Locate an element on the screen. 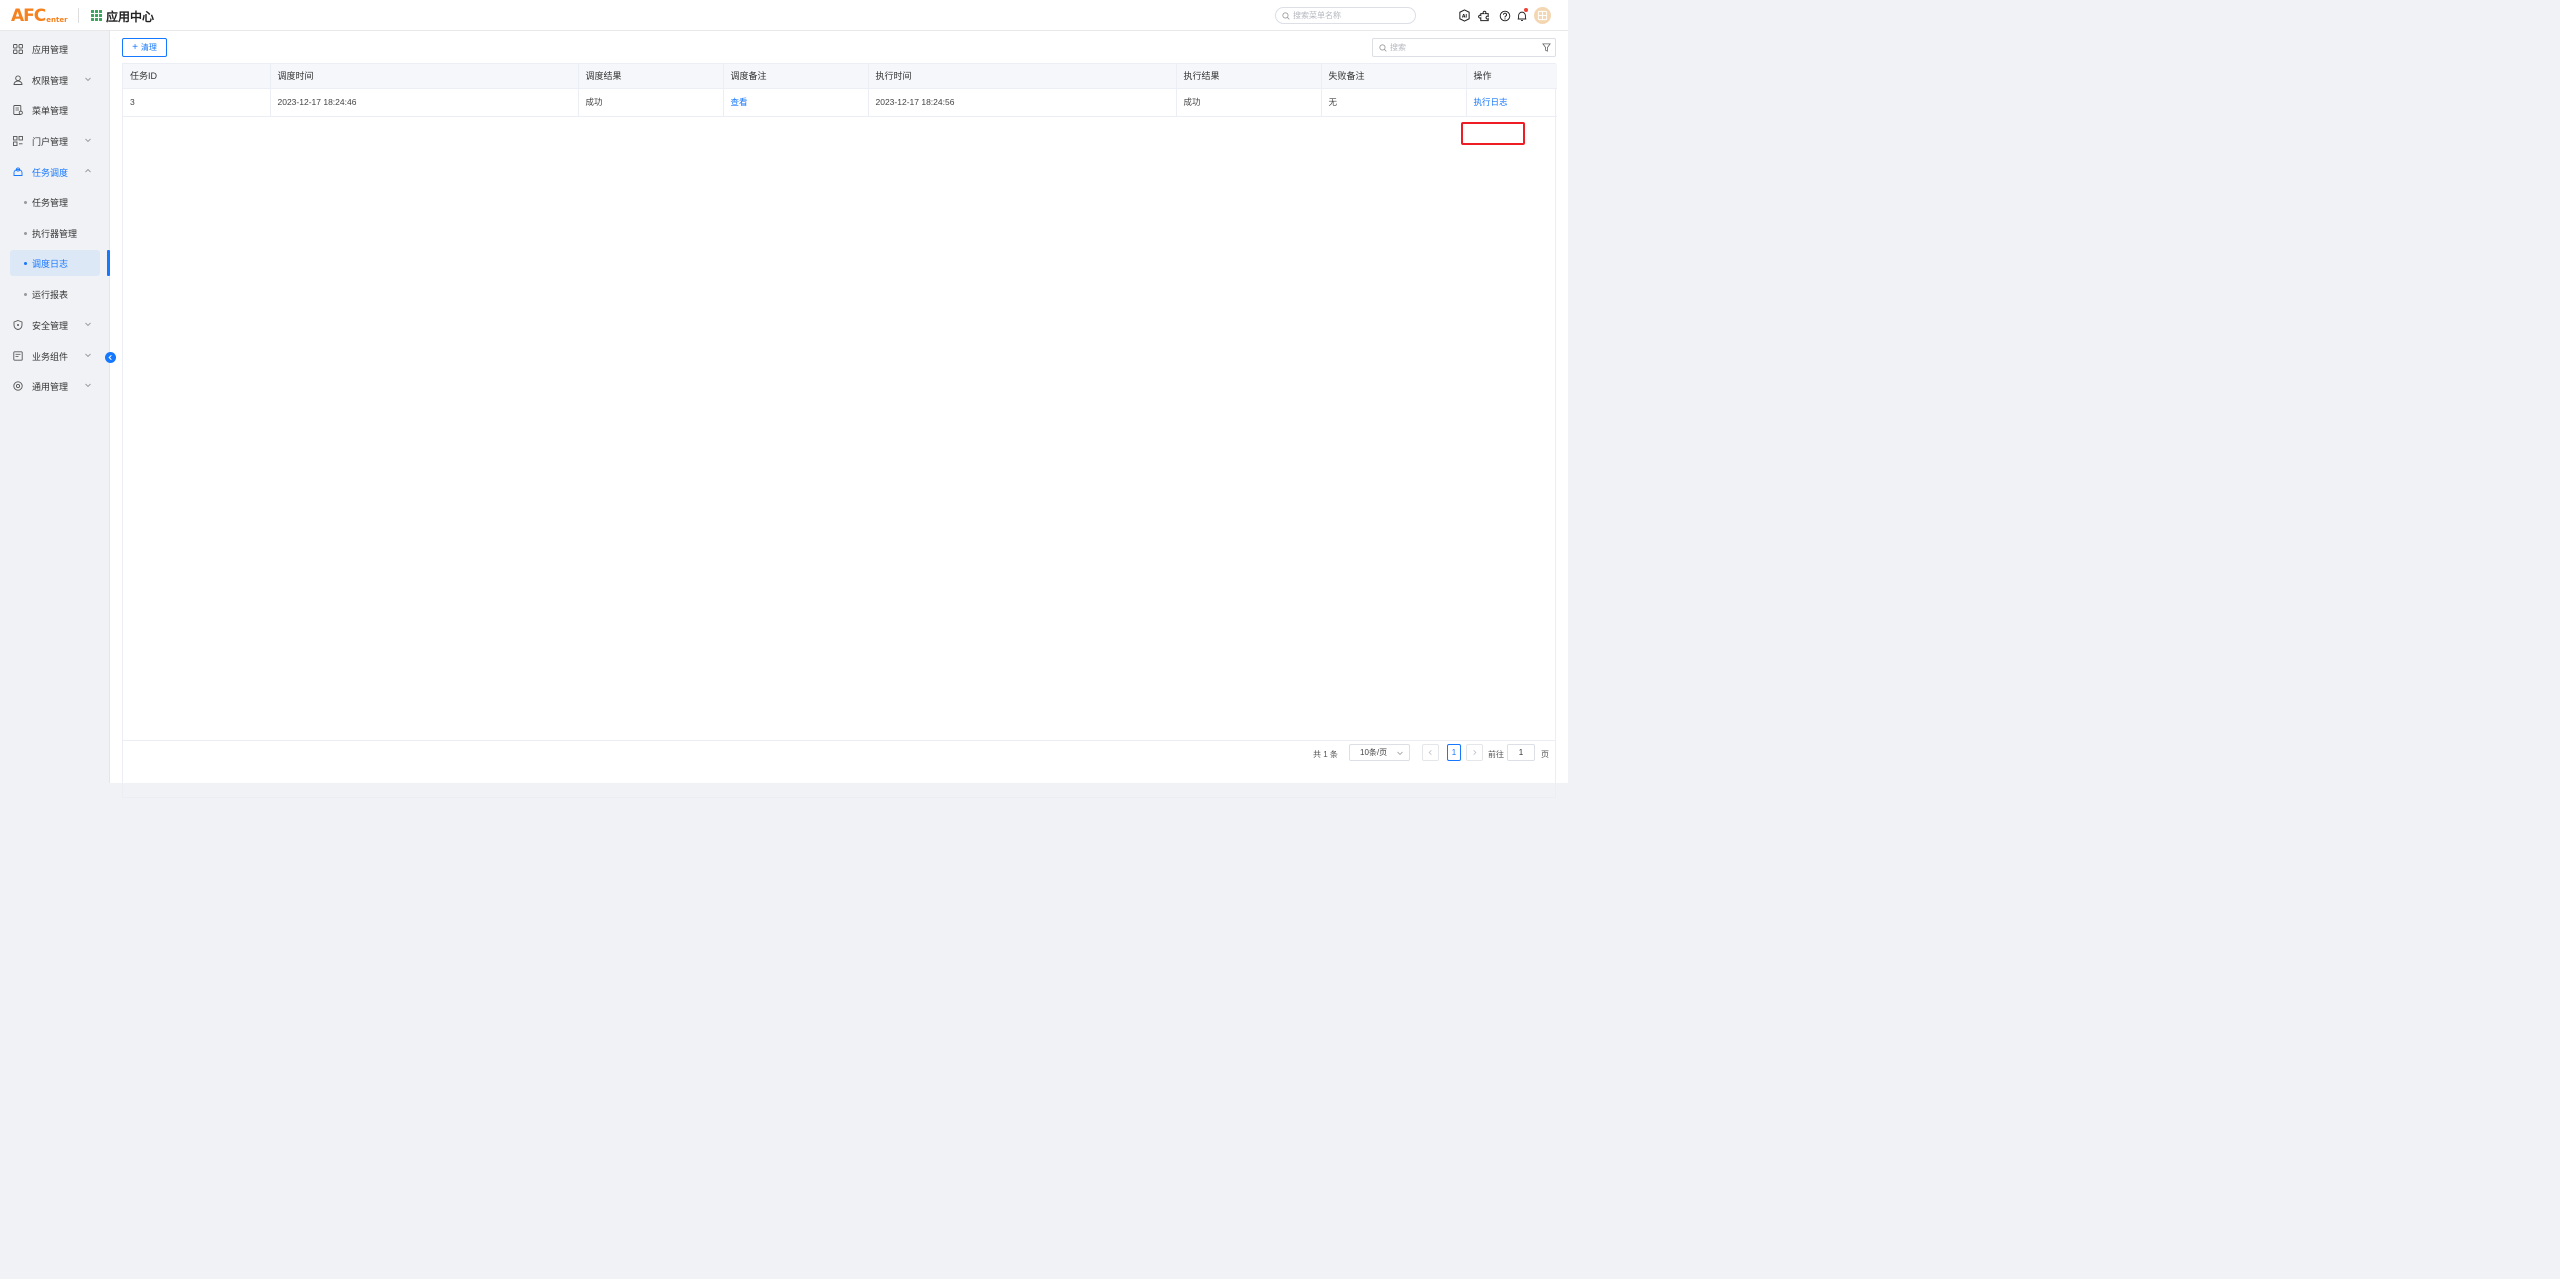 The height and width of the screenshot is (1279, 2560). view-remark-link: 查看 is located at coordinates (739, 102).